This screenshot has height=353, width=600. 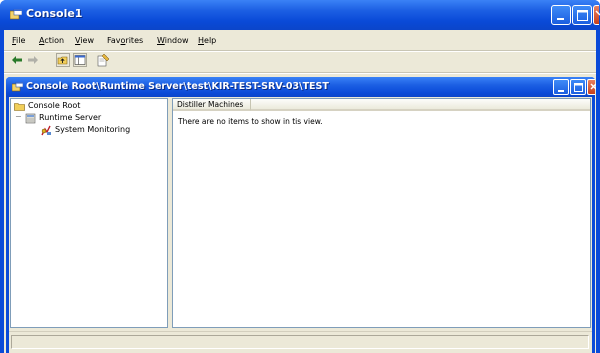 I want to click on forward-icon, so click(x=33, y=60).